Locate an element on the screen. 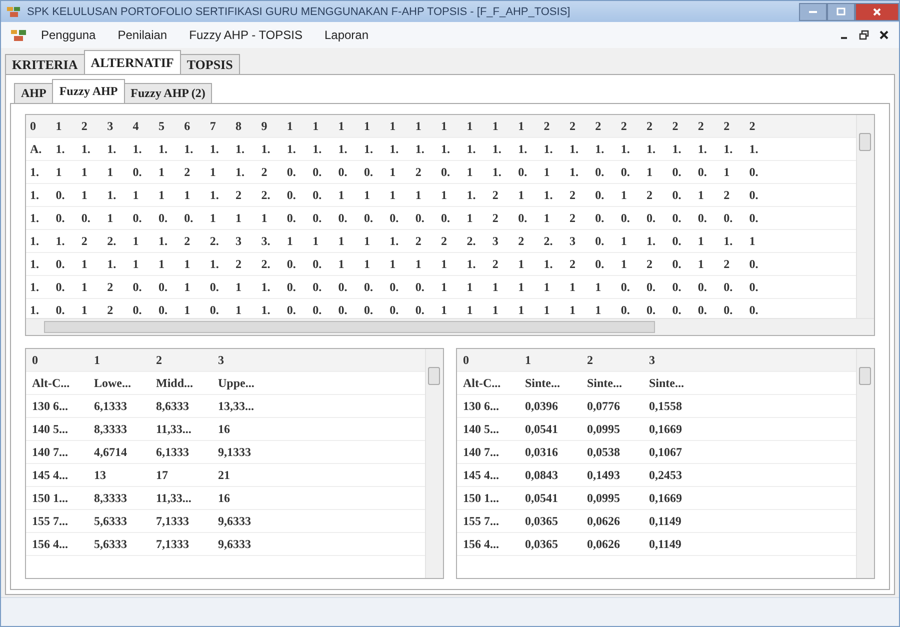 The height and width of the screenshot is (627, 900). tab: Fuzzy AHP (2) is located at coordinates (168, 93).